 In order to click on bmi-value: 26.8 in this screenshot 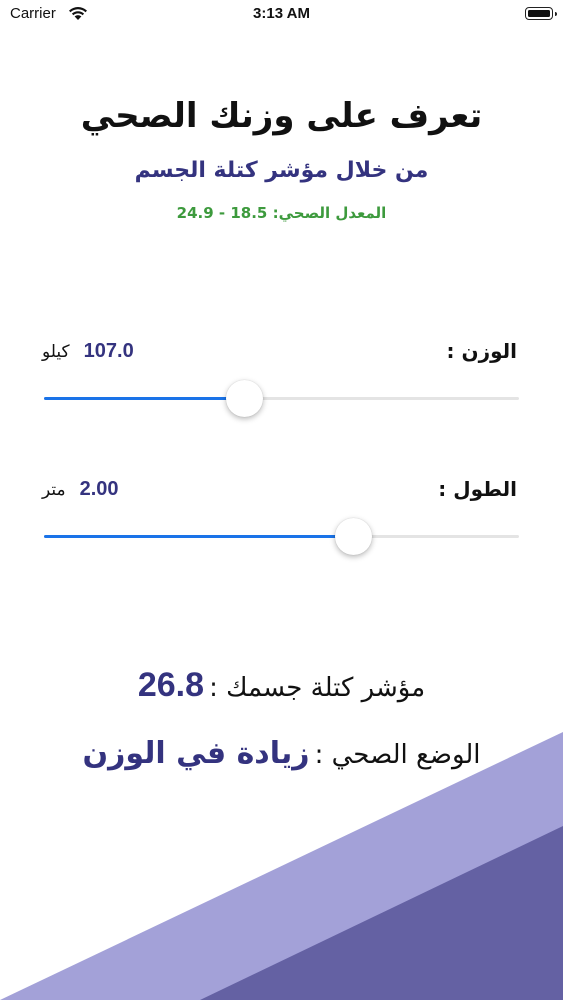, I will do `click(171, 685)`.